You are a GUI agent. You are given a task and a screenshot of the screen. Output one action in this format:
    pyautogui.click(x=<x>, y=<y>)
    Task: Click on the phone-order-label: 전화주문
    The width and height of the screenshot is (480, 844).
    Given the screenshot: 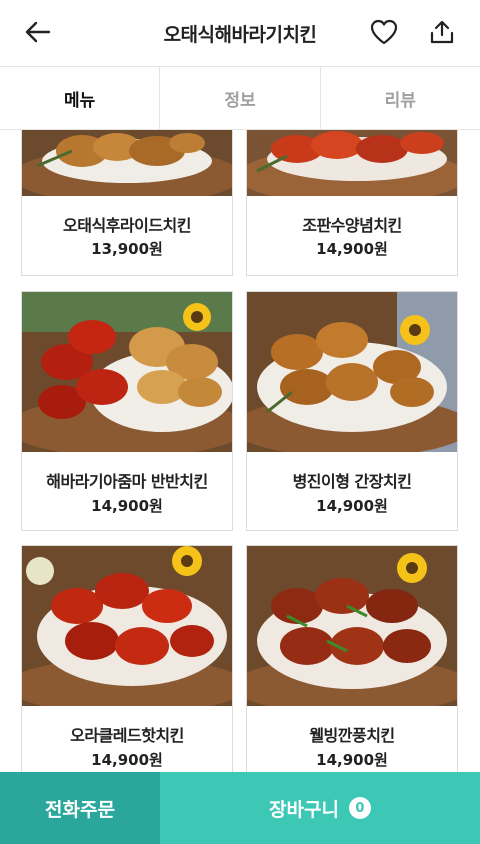 What is the action you would take?
    pyautogui.click(x=80, y=809)
    